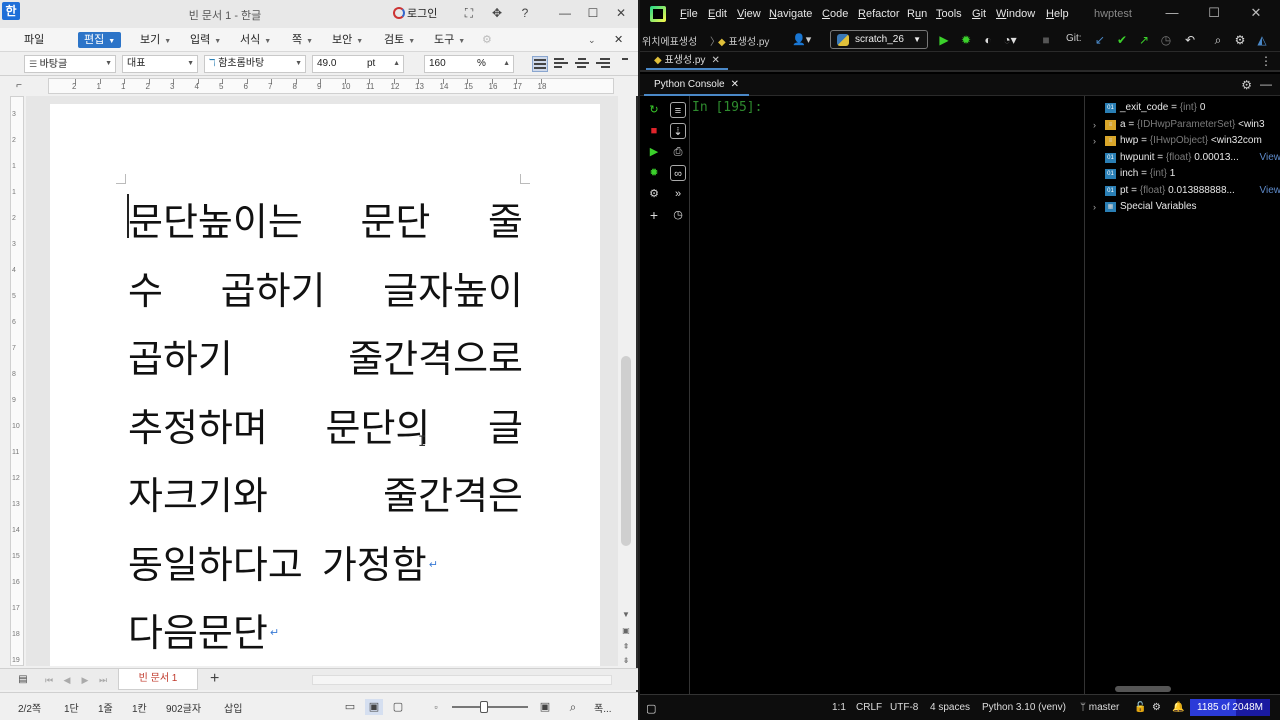  What do you see at coordinates (469, 64) in the screenshot?
I see `line-spacing-input: 160% ▲` at bounding box center [469, 64].